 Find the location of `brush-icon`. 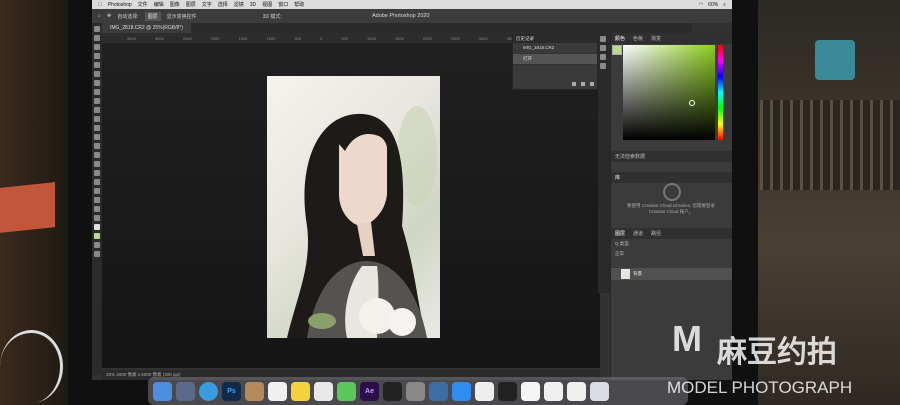

brush-icon is located at coordinates (97, 101).